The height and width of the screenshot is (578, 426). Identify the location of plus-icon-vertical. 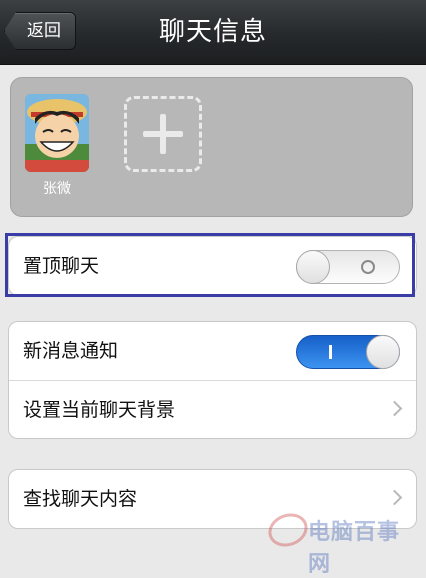
(163, 134).